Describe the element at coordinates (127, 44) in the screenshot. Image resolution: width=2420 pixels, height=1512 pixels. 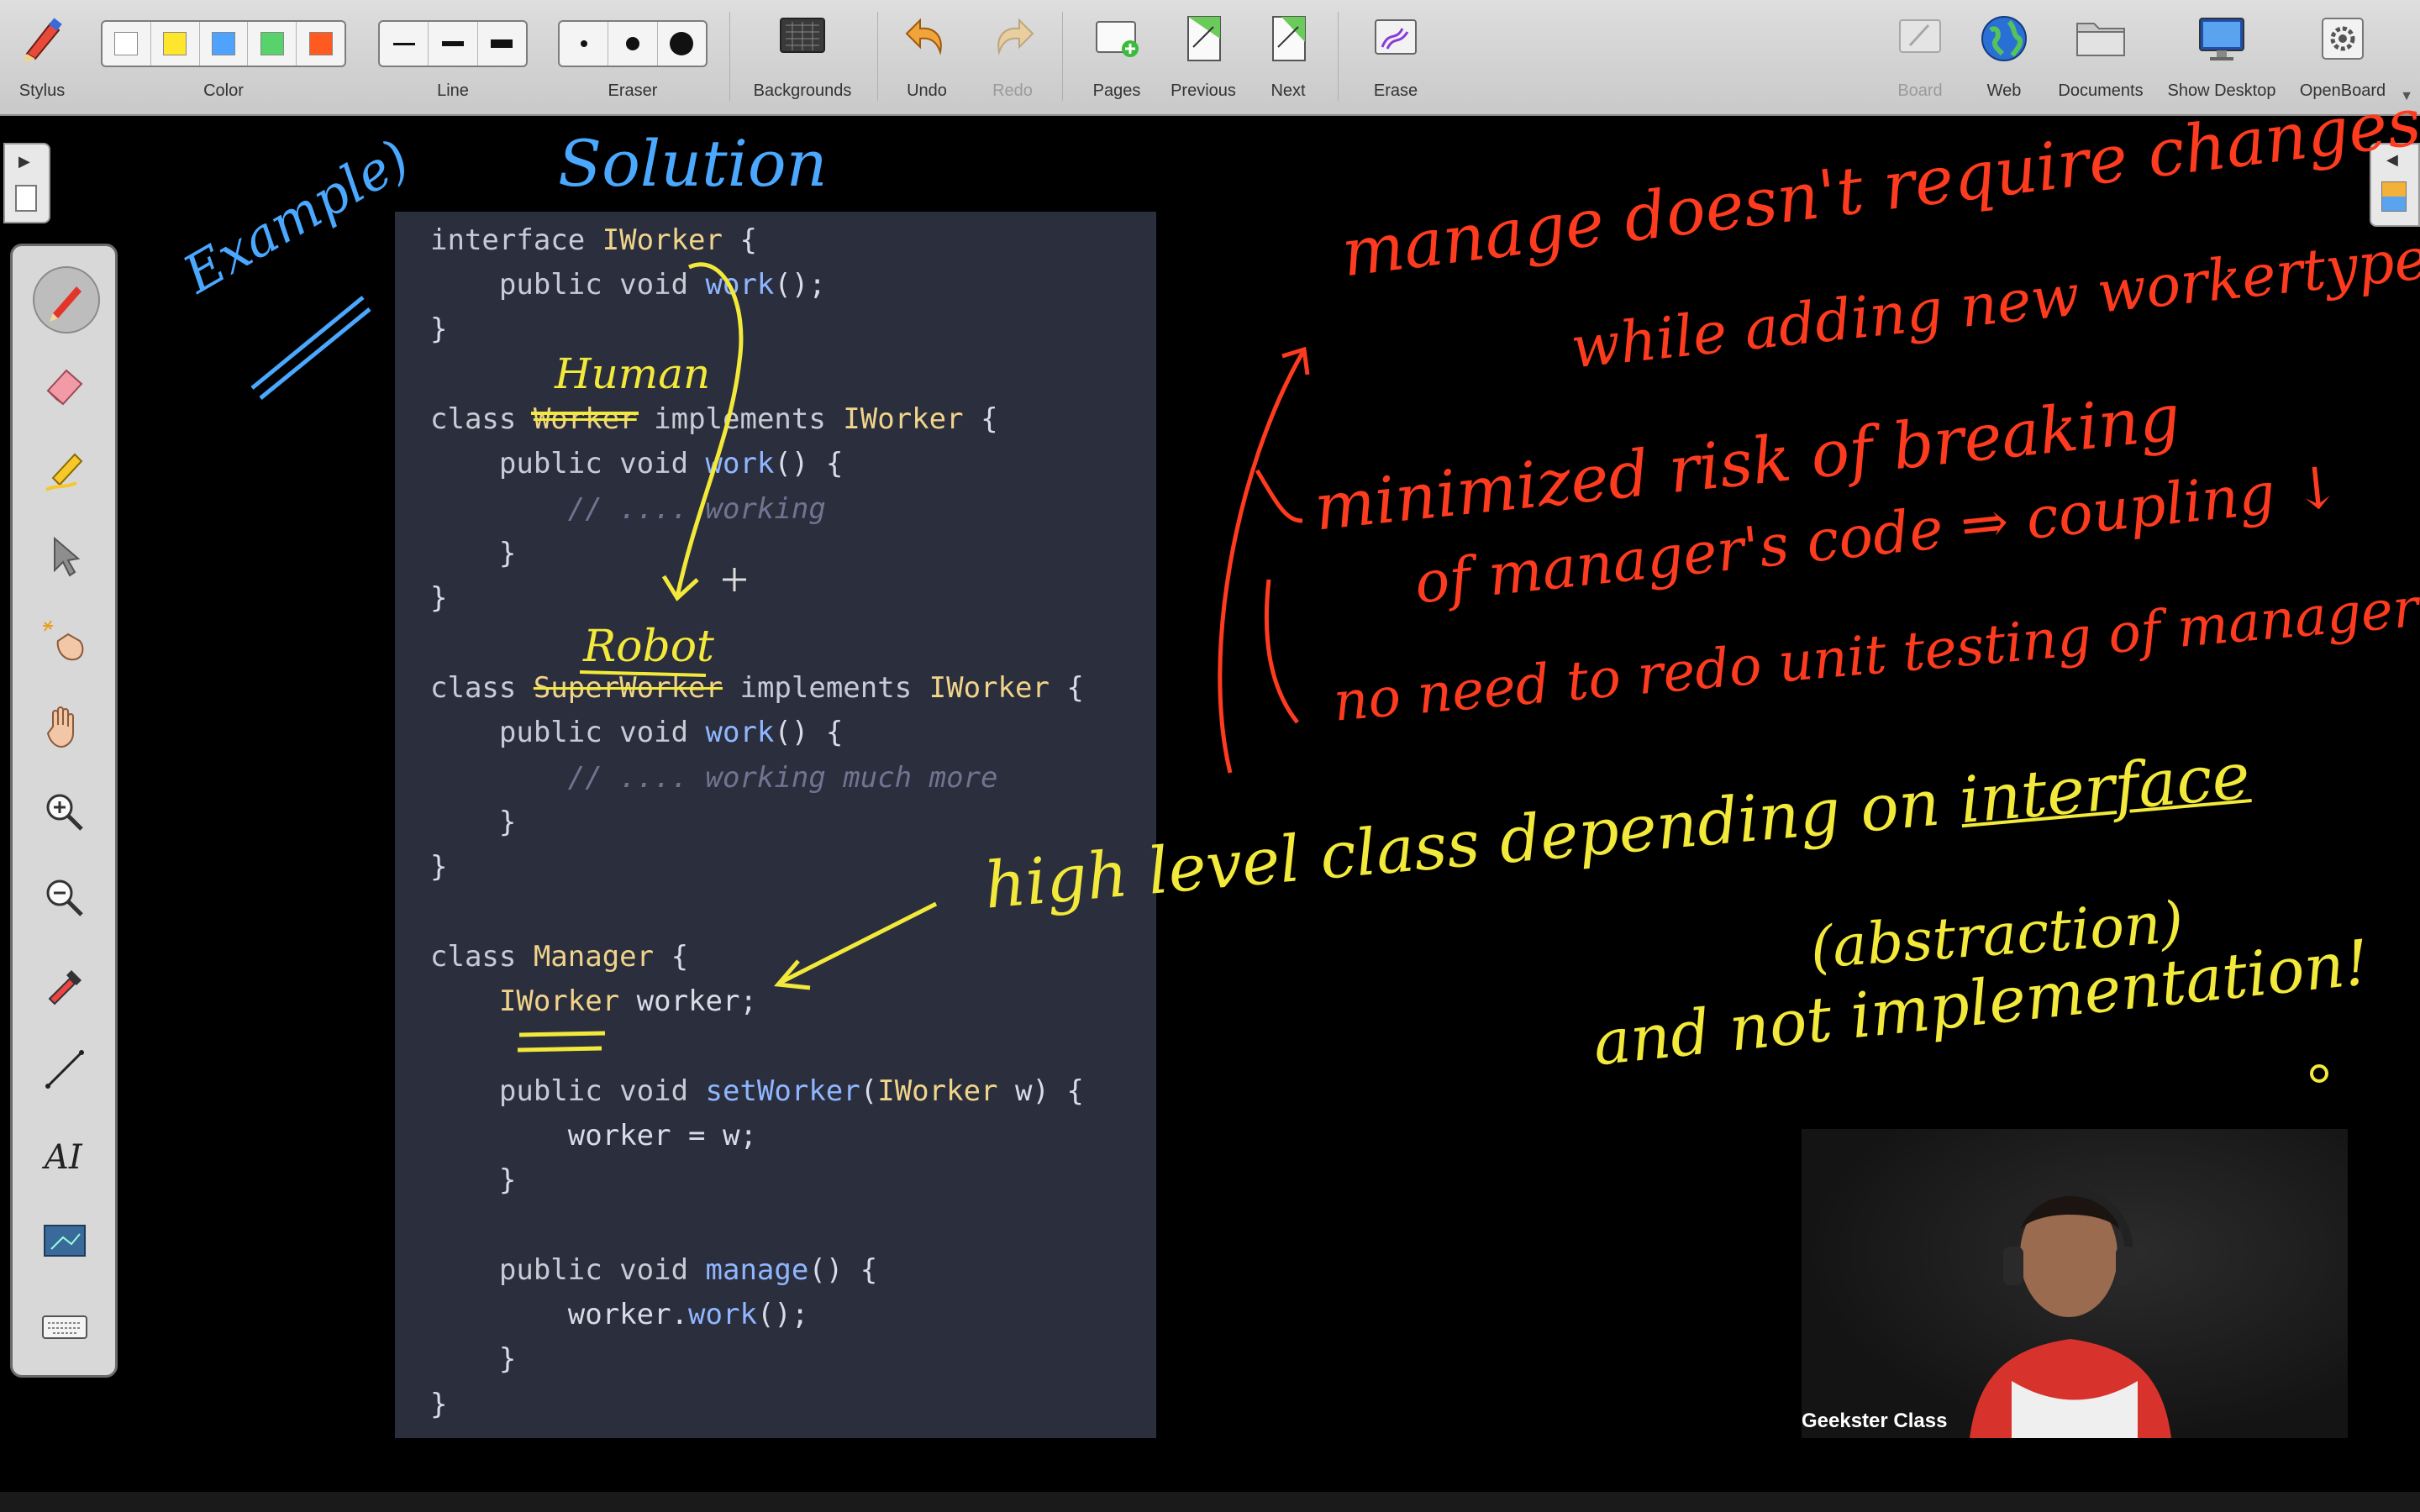
I see `color-white` at that location.